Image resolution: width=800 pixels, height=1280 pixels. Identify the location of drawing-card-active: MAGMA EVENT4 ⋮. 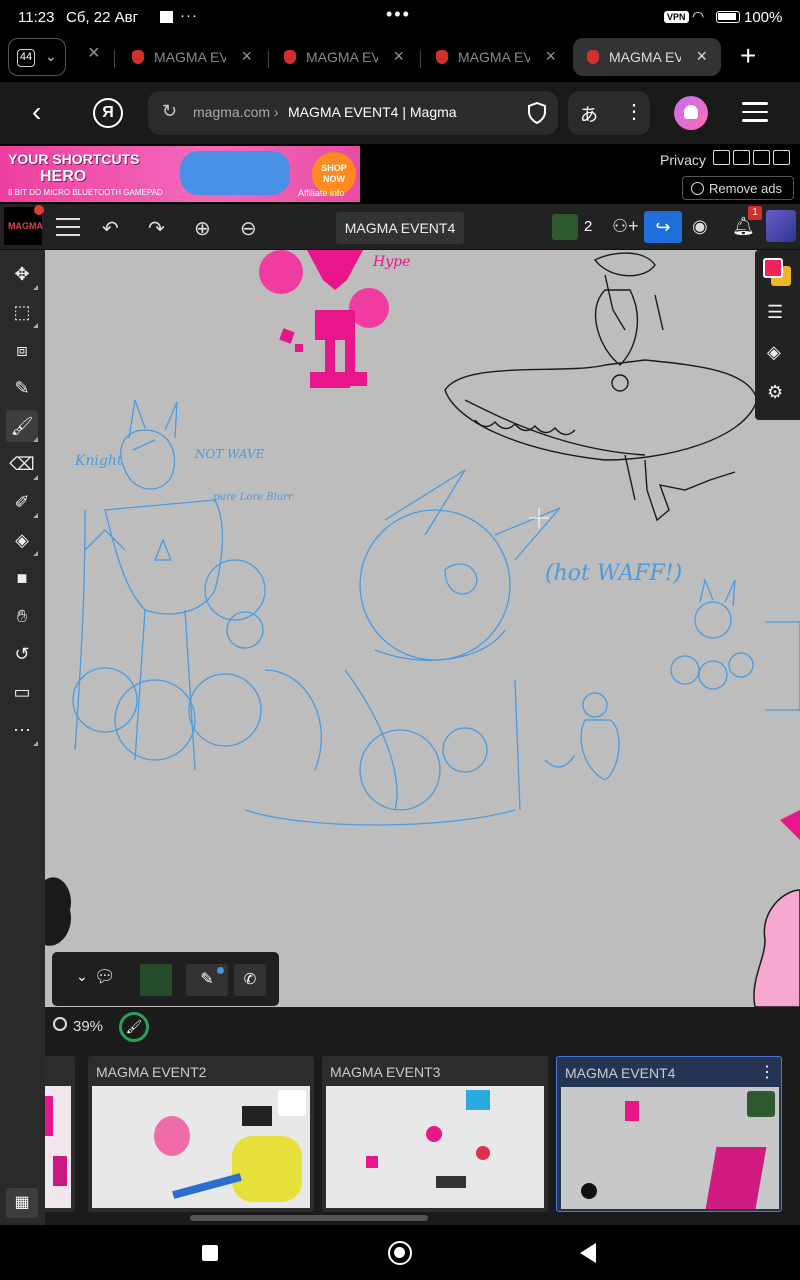
(669, 1134).